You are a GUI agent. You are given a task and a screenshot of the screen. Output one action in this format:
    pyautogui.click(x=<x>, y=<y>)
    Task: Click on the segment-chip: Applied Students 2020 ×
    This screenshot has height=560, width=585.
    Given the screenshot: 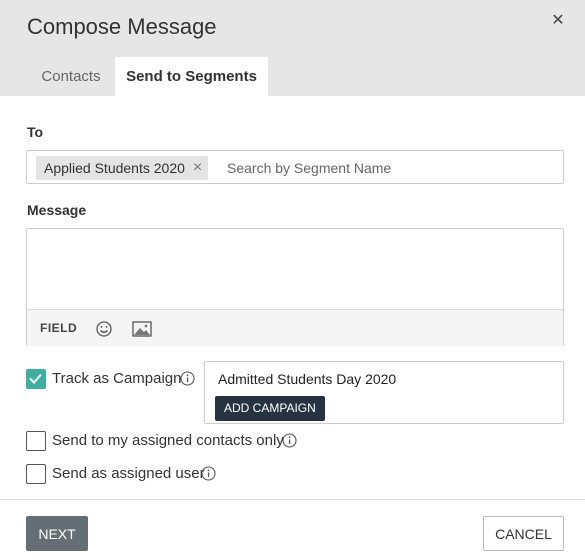 What is the action you would take?
    pyautogui.click(x=122, y=168)
    